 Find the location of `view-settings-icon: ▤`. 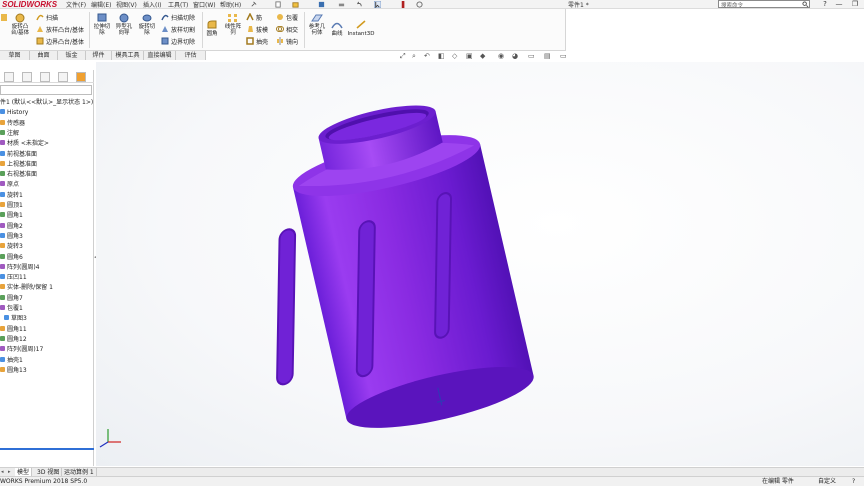

view-settings-icon: ▤ is located at coordinates (547, 56).